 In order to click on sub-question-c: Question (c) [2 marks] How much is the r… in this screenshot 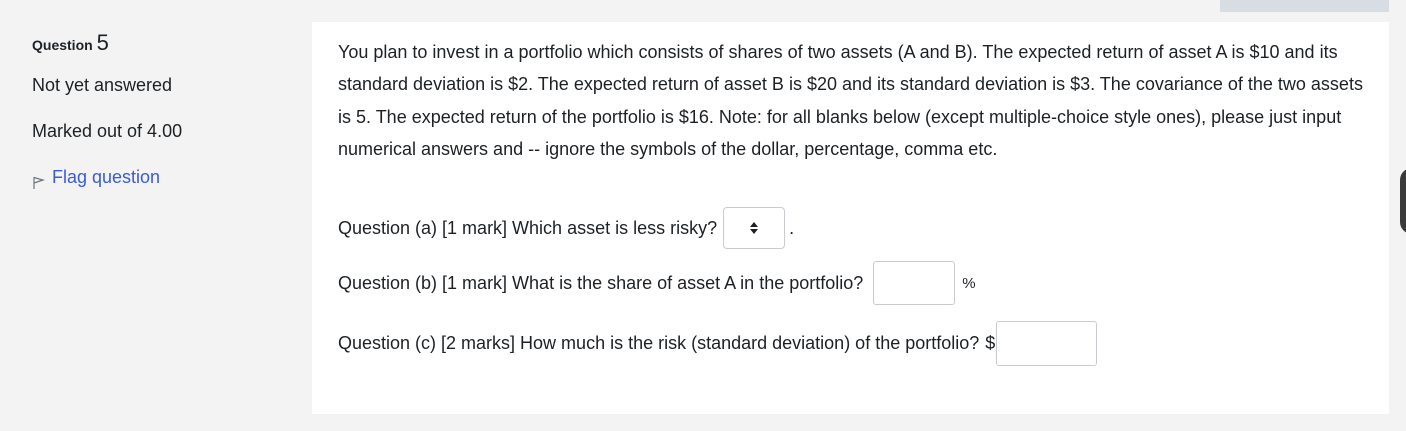, I will do `click(718, 343)`.